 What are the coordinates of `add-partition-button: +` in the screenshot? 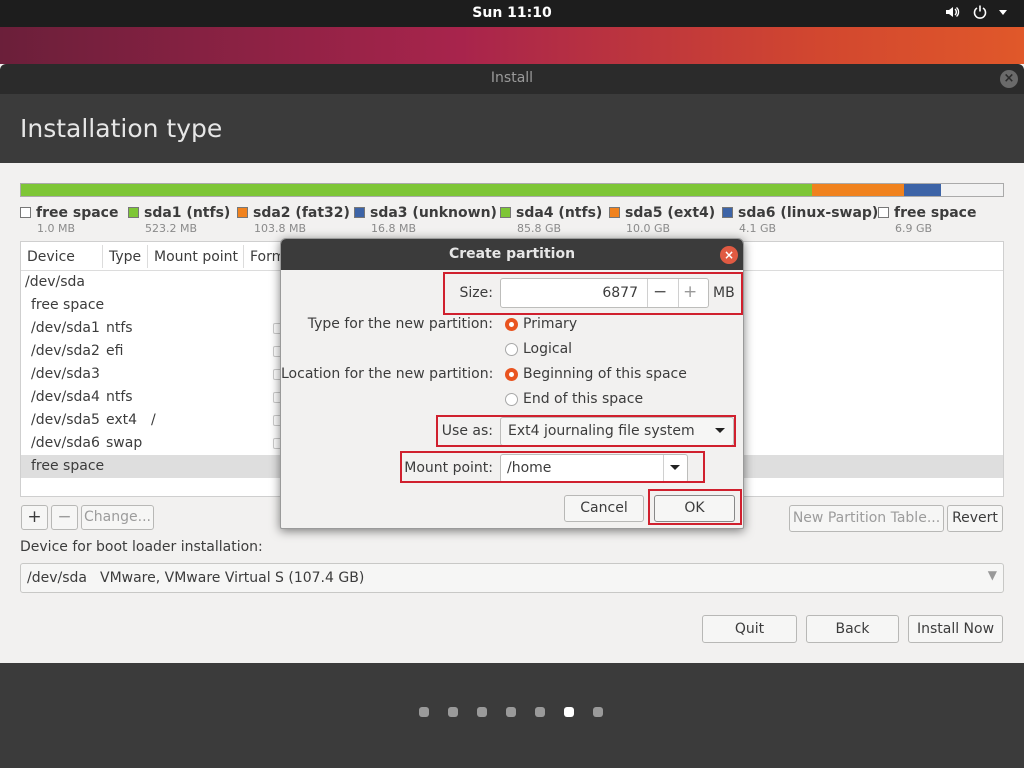 It's located at (34, 517).